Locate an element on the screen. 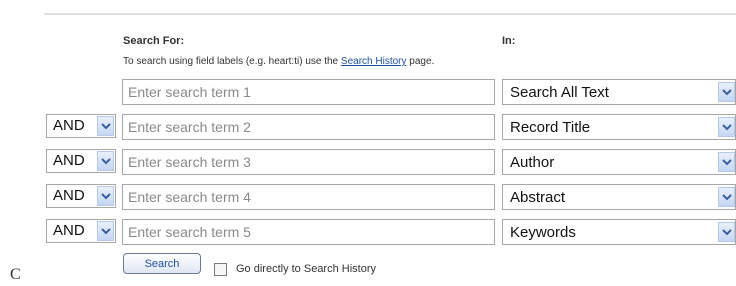 The image size is (736, 286). search-history-link: Search History is located at coordinates (374, 61).